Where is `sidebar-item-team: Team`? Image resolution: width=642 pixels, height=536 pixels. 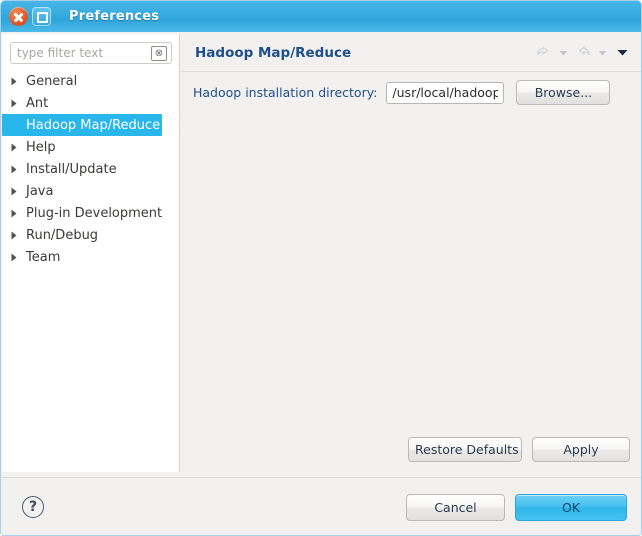
sidebar-item-team: Team is located at coordinates (90, 257).